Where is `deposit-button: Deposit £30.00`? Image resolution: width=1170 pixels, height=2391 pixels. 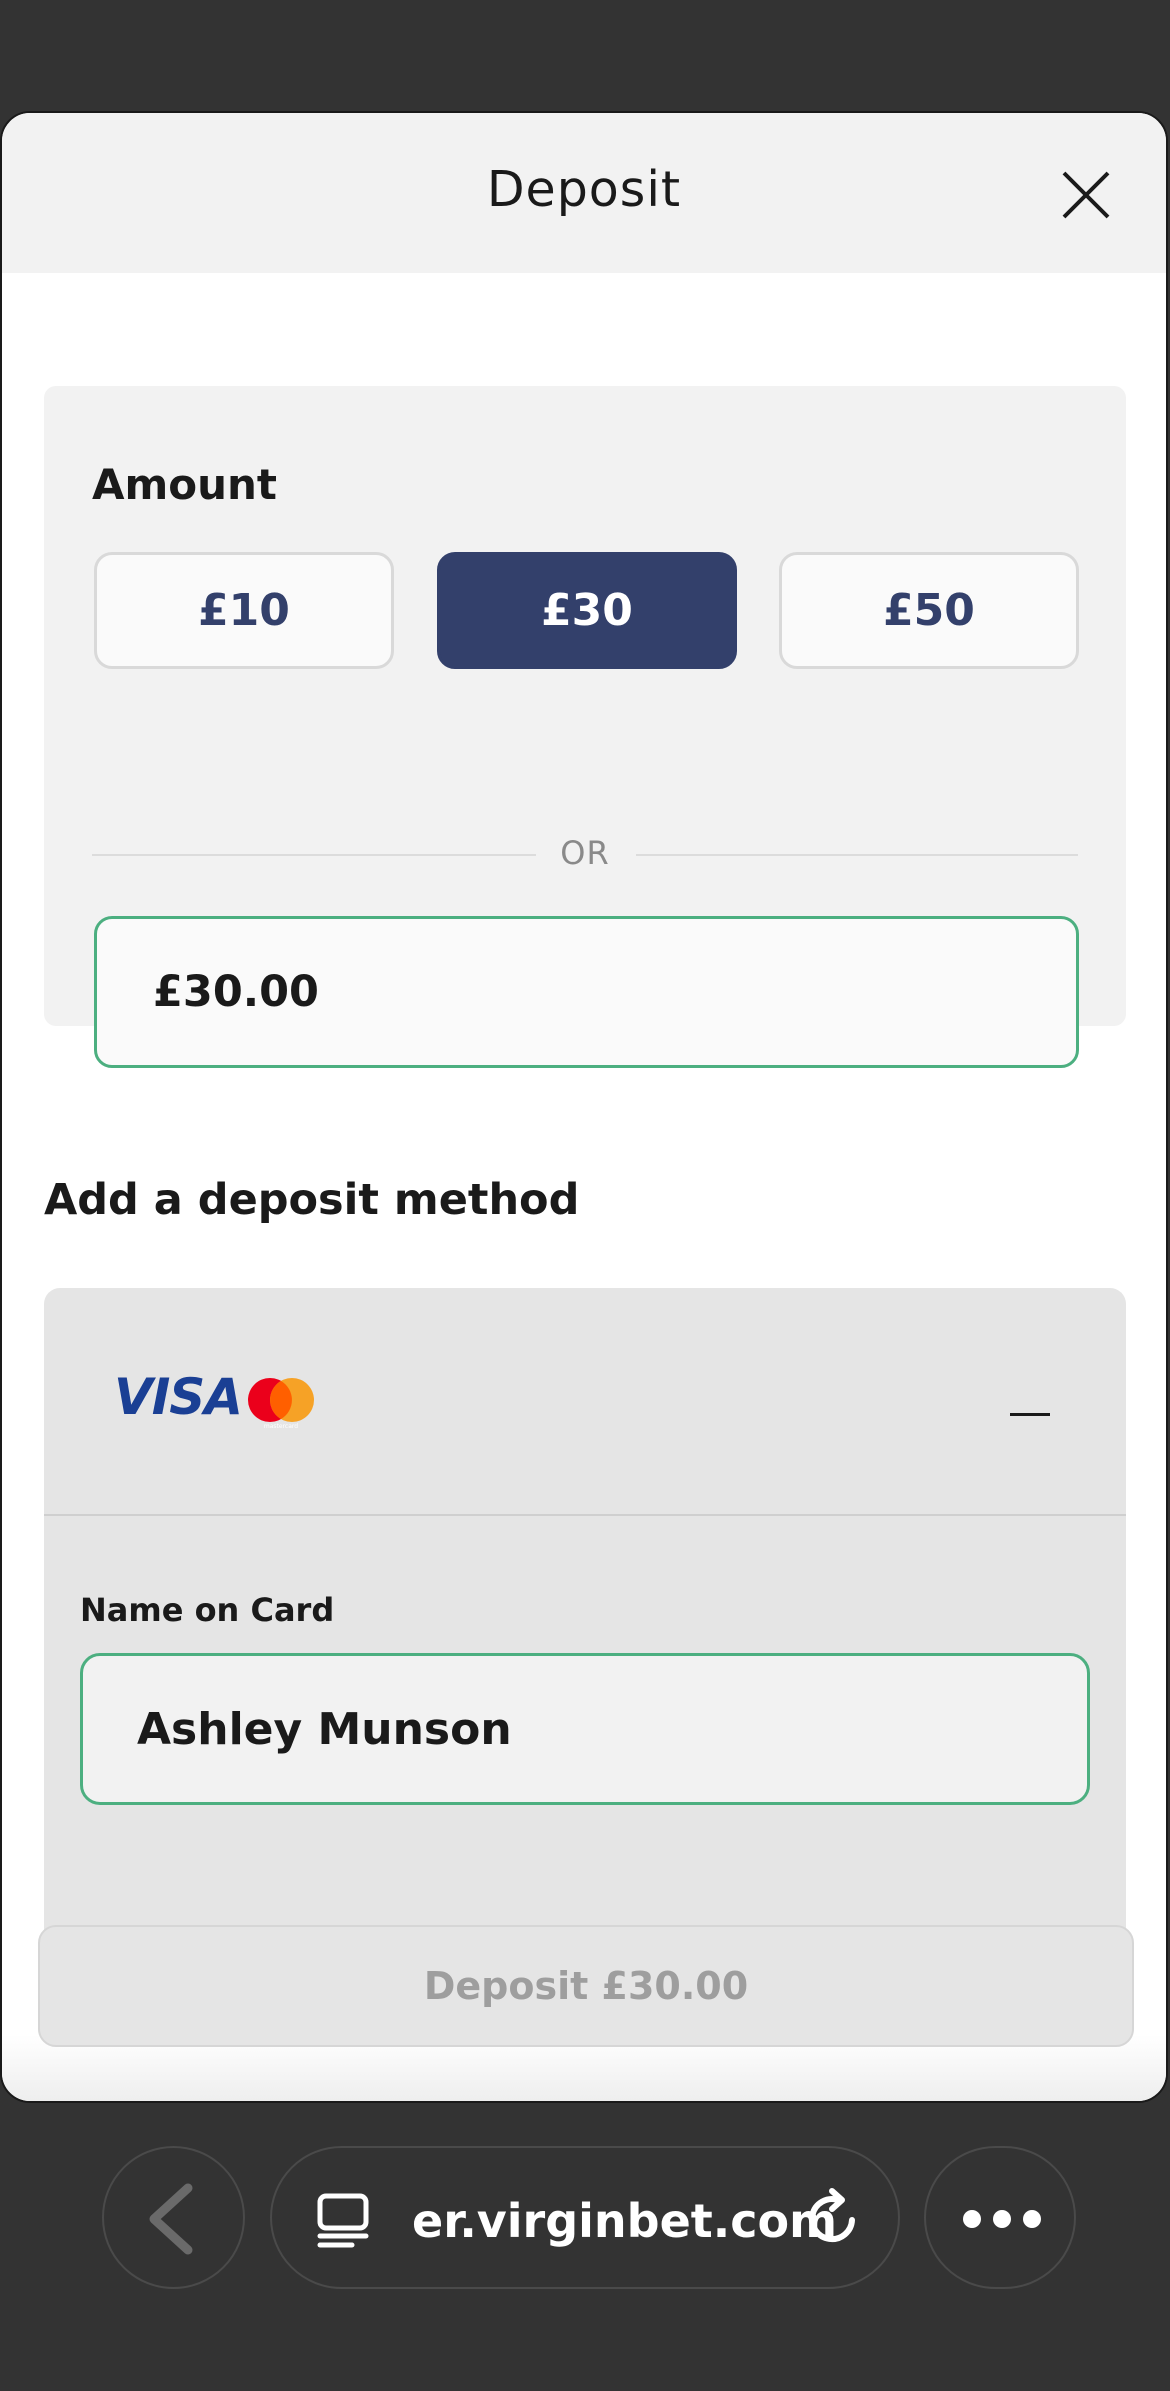
deposit-button: Deposit £30.00 is located at coordinates (586, 1986).